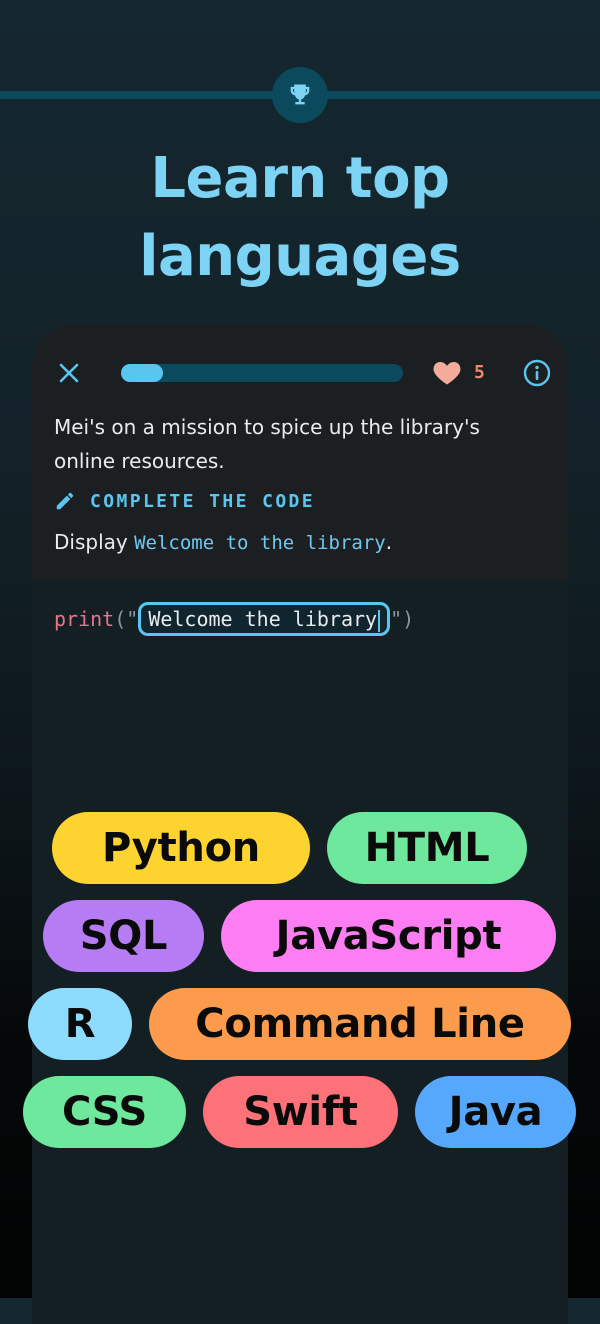  I want to click on language-pill-label: R, so click(80, 1024).